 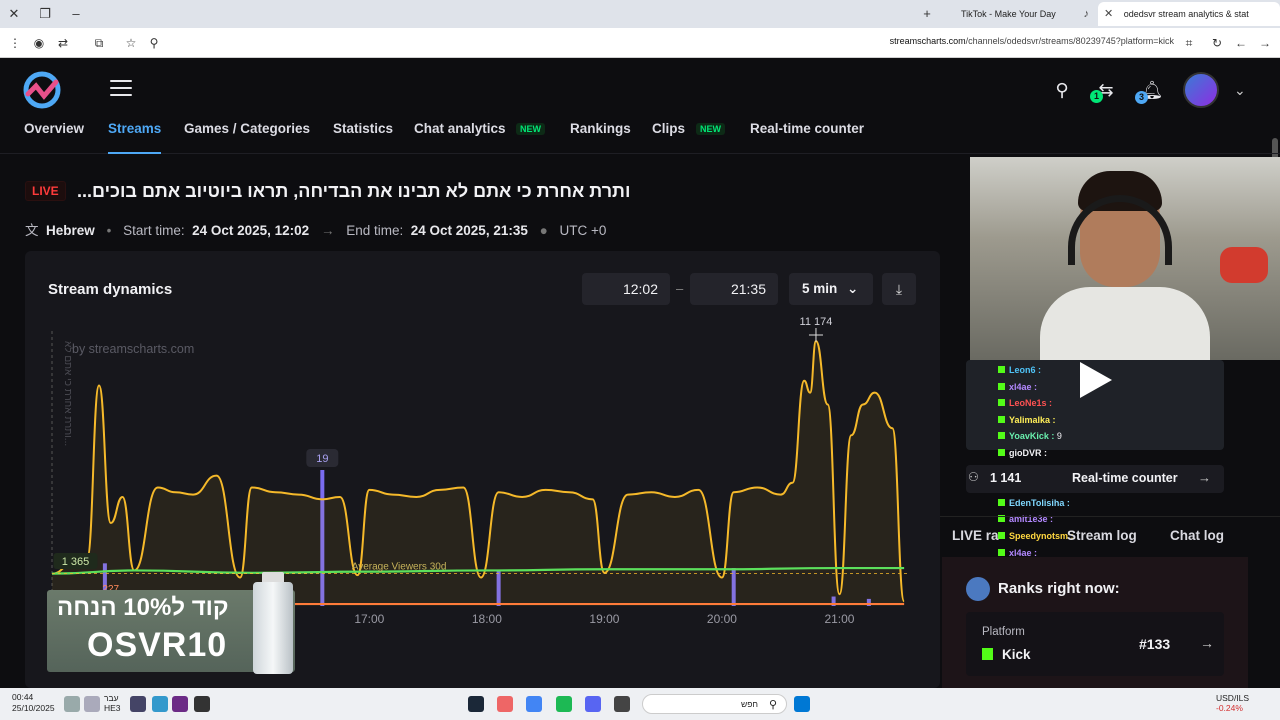 I want to click on chat-username: LeoNe1s :, so click(x=1030, y=403).